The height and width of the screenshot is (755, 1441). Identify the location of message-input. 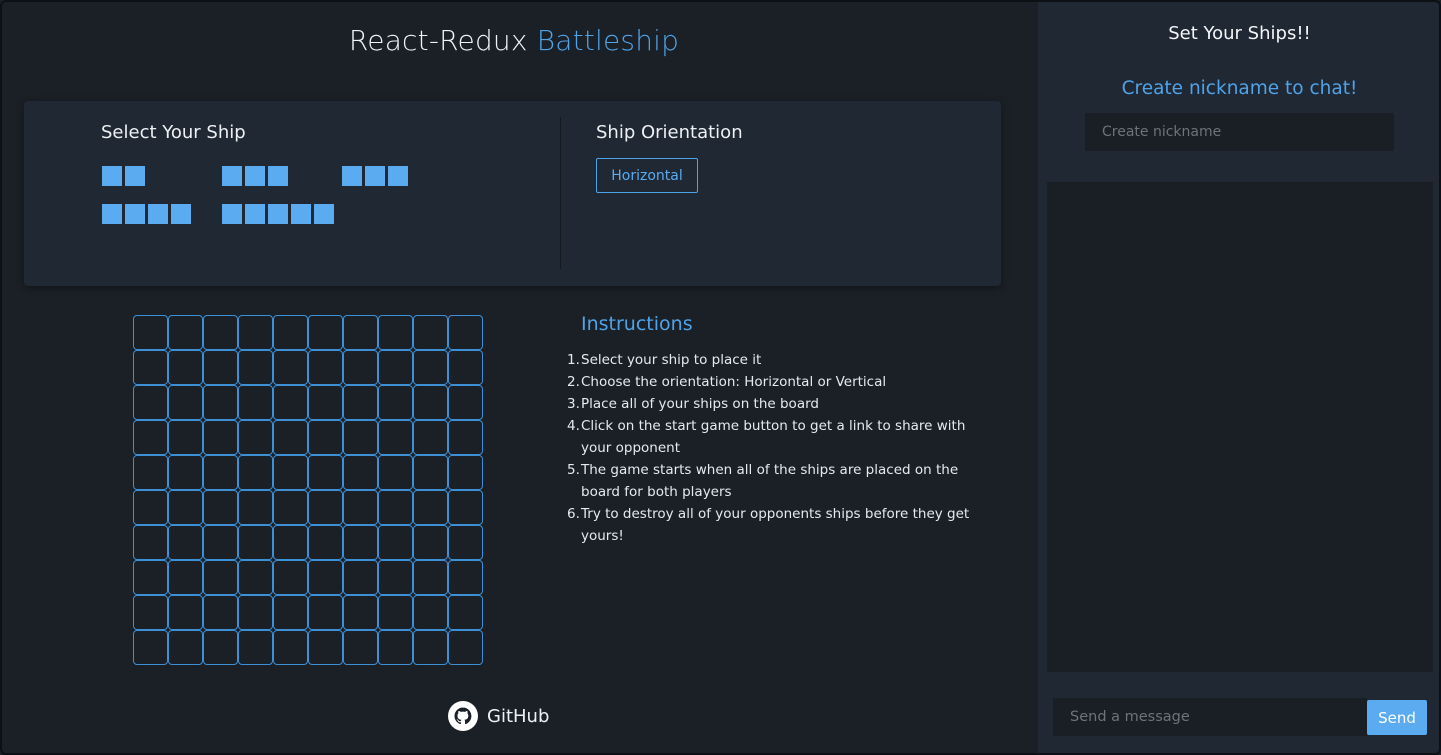
(1210, 717).